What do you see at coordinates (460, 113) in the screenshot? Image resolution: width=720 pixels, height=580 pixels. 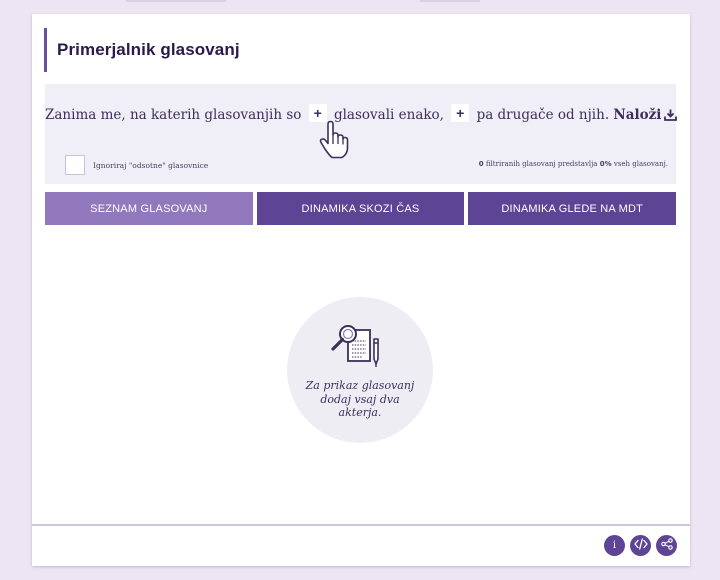 I see `add-different-vote-actor-button: +` at bounding box center [460, 113].